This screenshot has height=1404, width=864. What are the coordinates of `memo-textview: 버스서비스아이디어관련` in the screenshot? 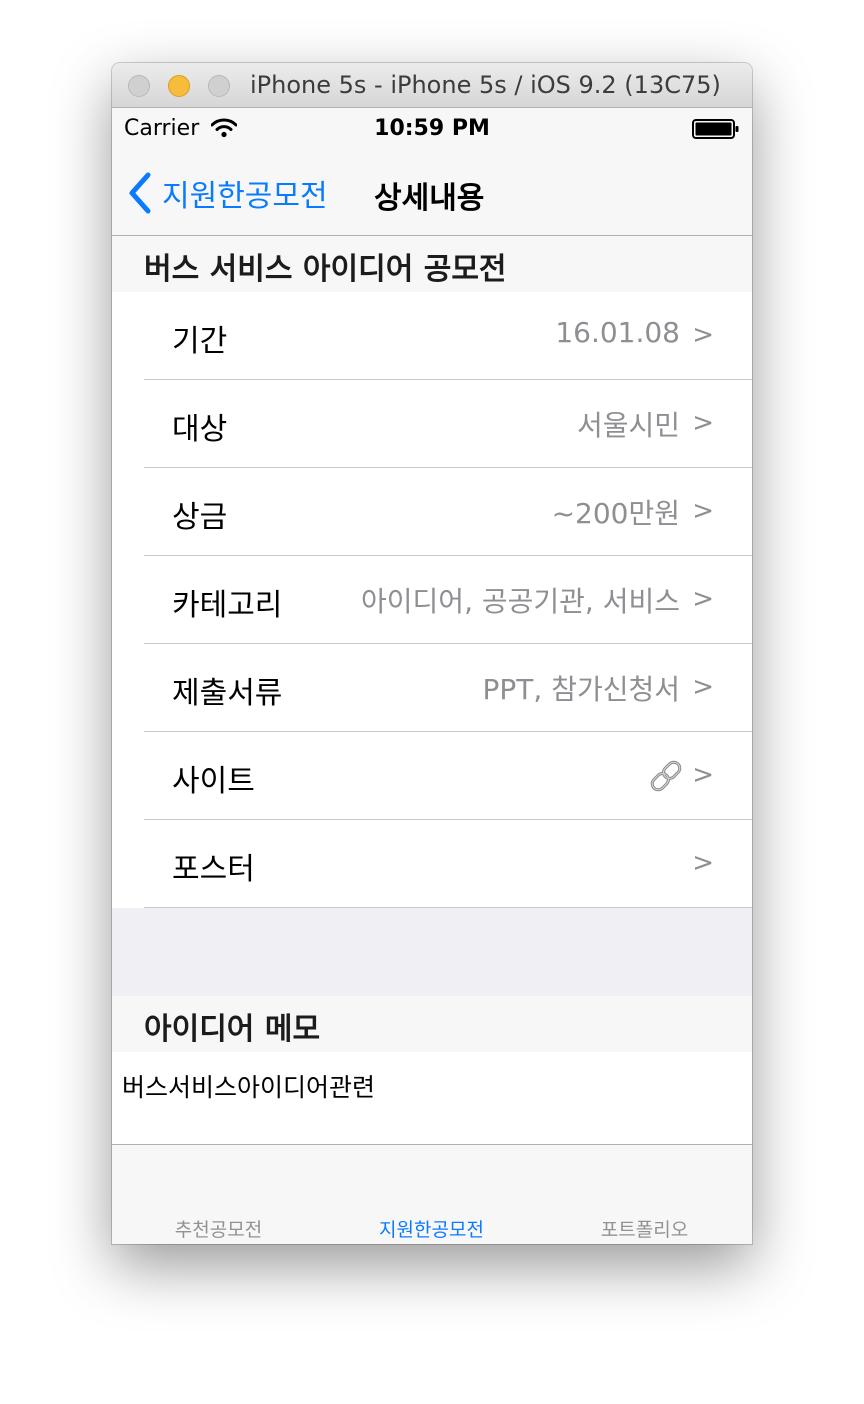 It's located at (432, 1098).